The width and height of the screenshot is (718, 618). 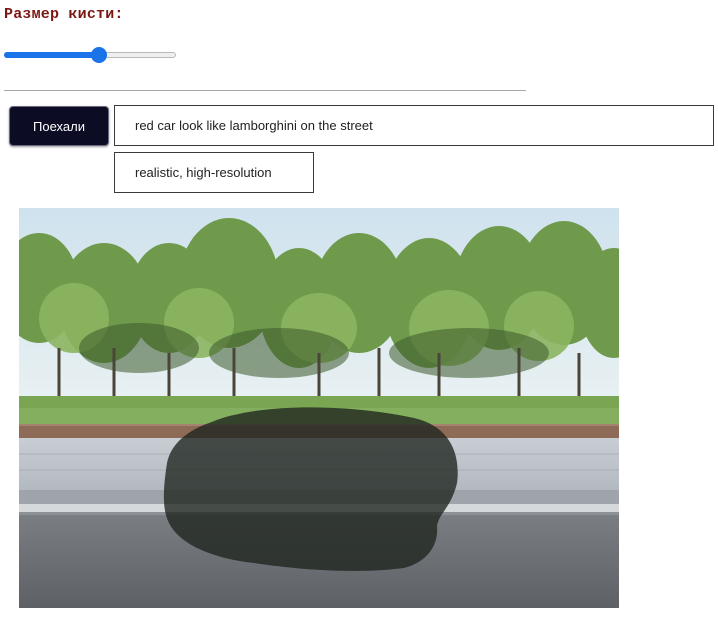 I want to click on brush-size-slider, so click(x=90, y=55).